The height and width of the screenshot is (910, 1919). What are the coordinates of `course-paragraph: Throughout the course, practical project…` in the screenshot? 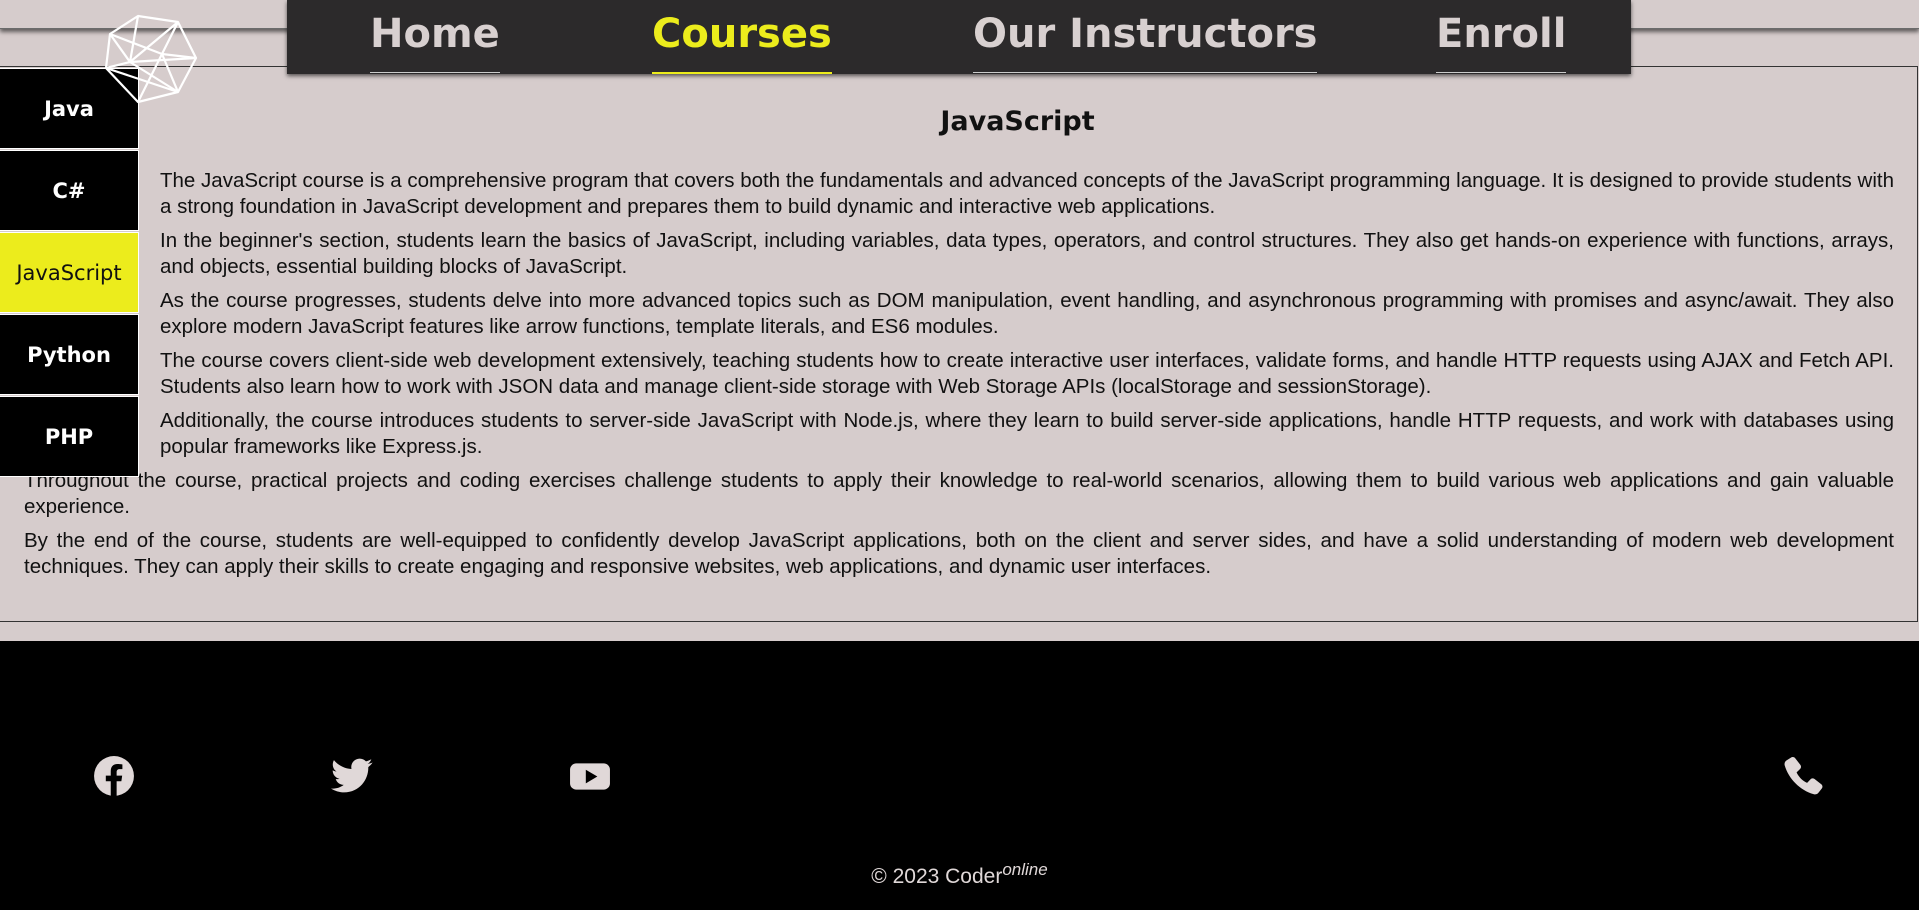 It's located at (959, 493).